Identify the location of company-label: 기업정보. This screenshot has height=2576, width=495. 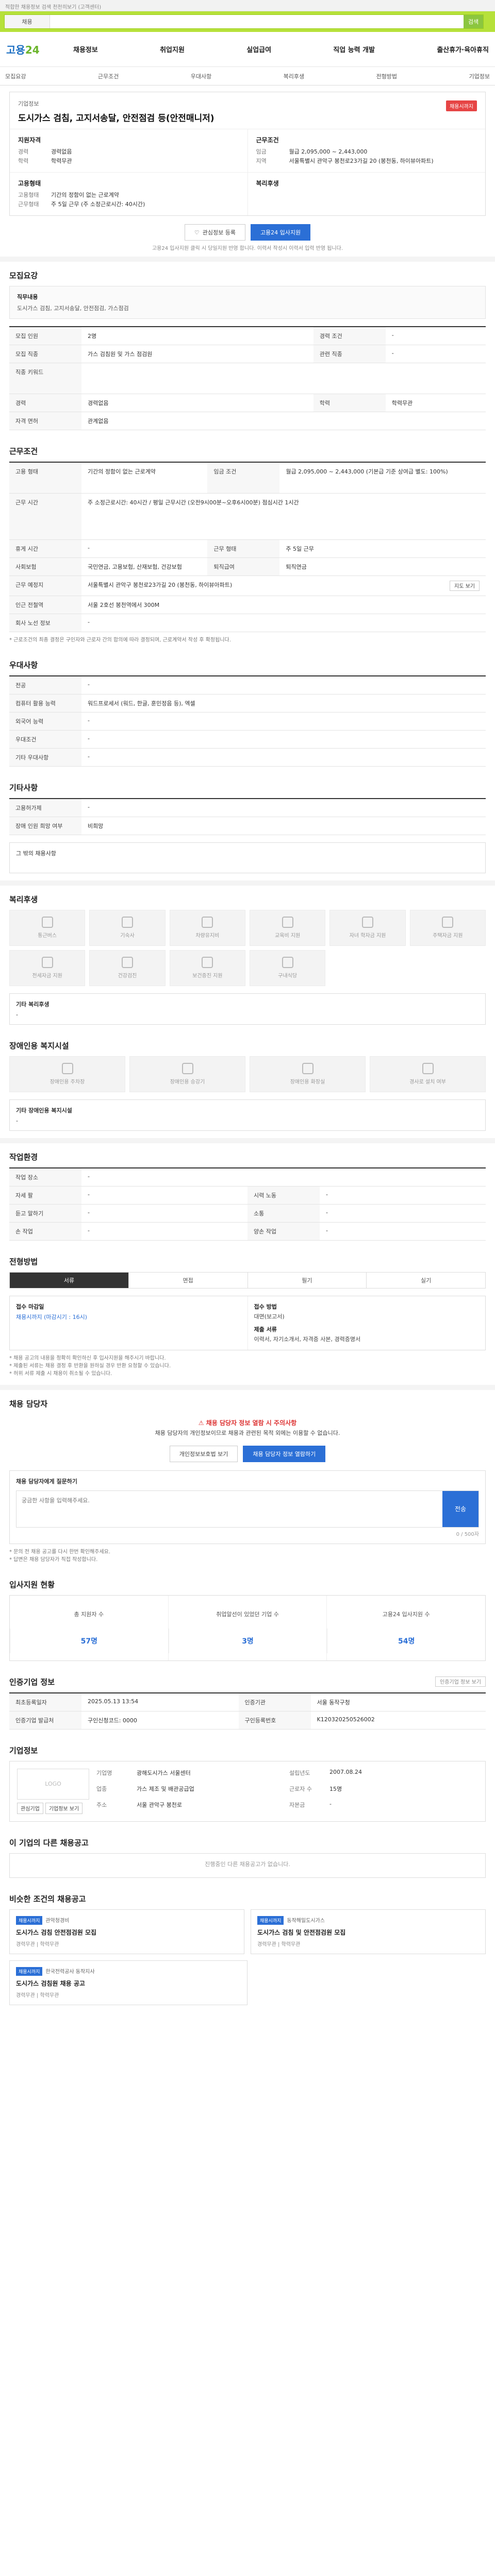
(247, 103).